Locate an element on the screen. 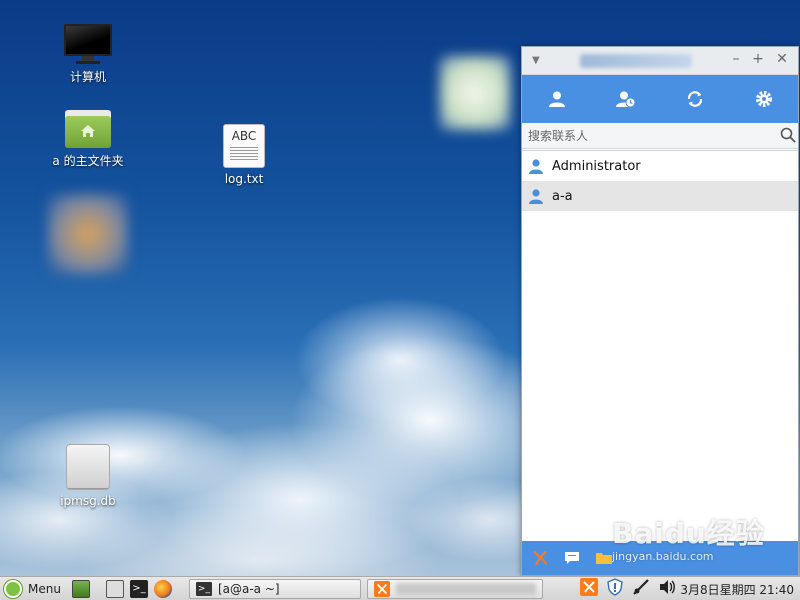 Image resolution: width=800 pixels, height=600 pixels. recent-contacts-icon is located at coordinates (626, 99).